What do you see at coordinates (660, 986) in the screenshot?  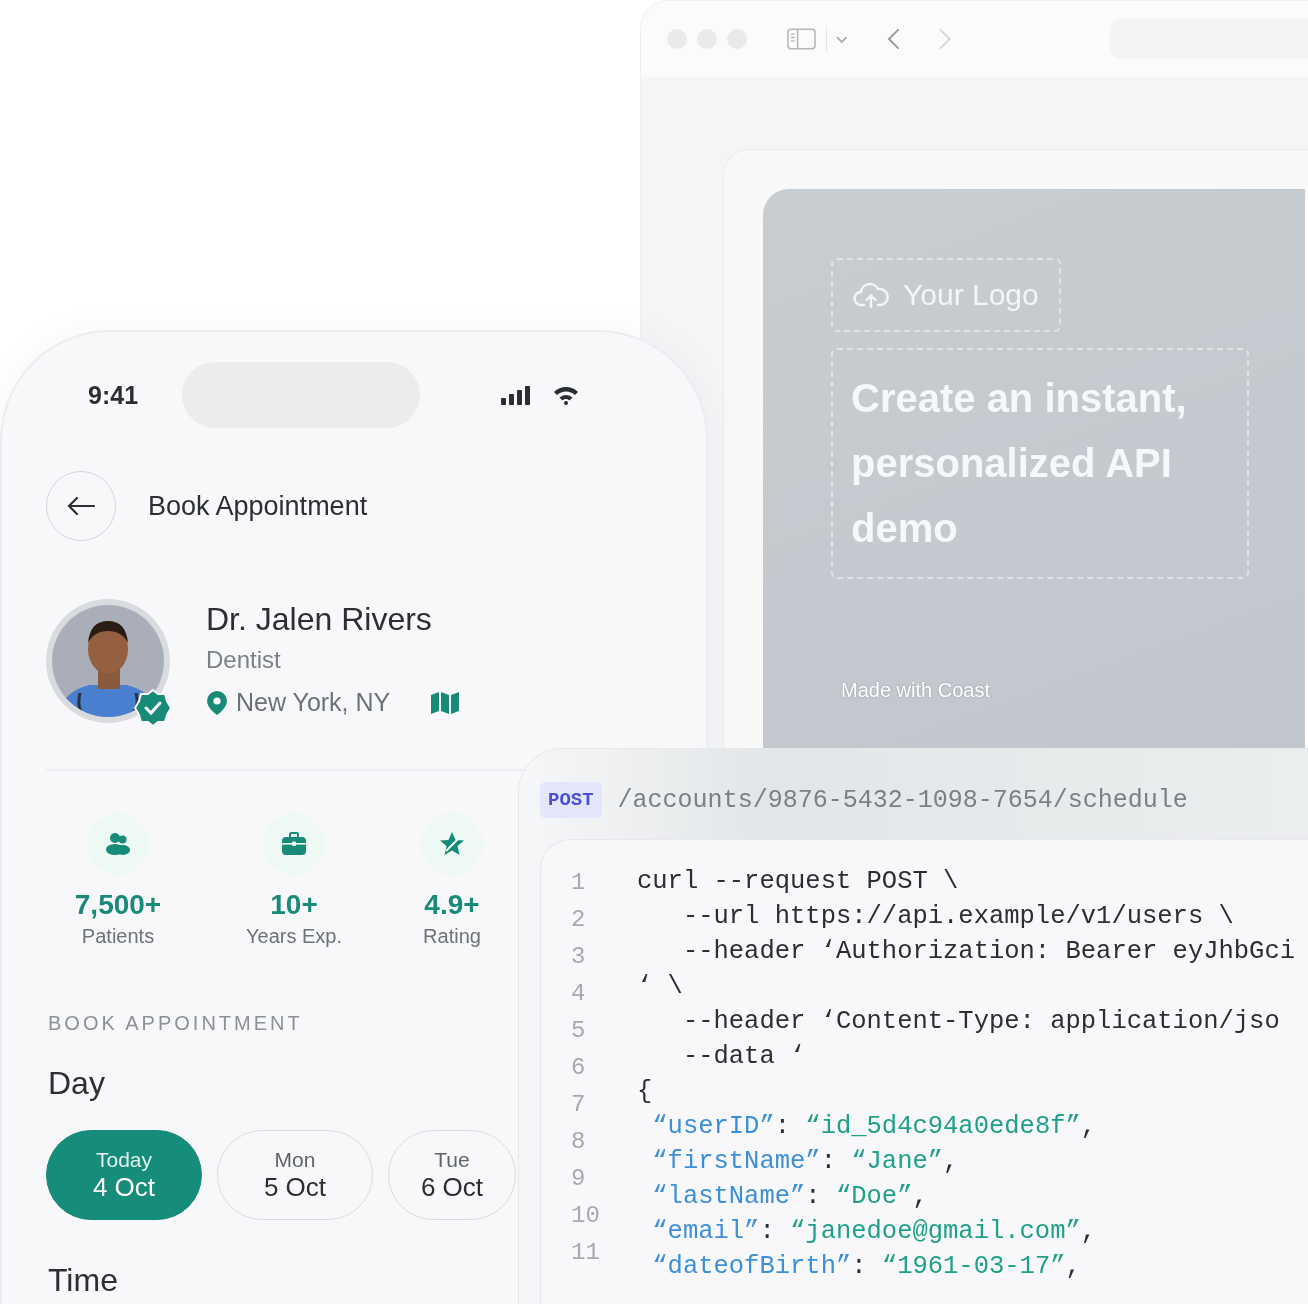 I see `code-text: ‘ \` at bounding box center [660, 986].